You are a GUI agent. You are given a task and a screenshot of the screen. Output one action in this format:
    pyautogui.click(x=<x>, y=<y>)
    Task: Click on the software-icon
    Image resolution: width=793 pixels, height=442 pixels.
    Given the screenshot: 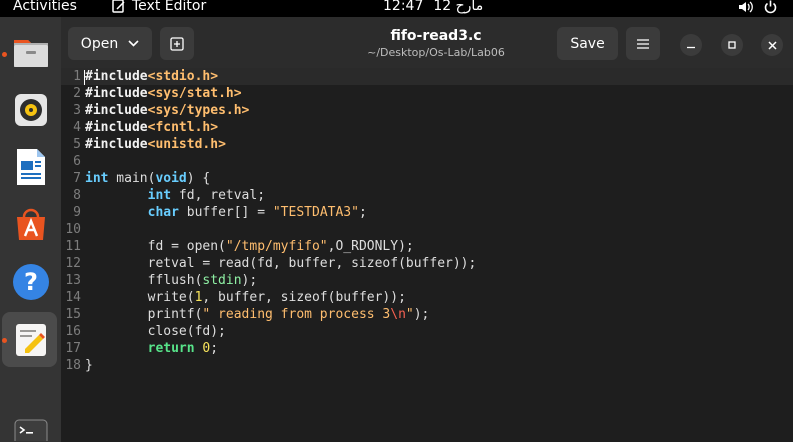 What is the action you would take?
    pyautogui.click(x=30, y=224)
    